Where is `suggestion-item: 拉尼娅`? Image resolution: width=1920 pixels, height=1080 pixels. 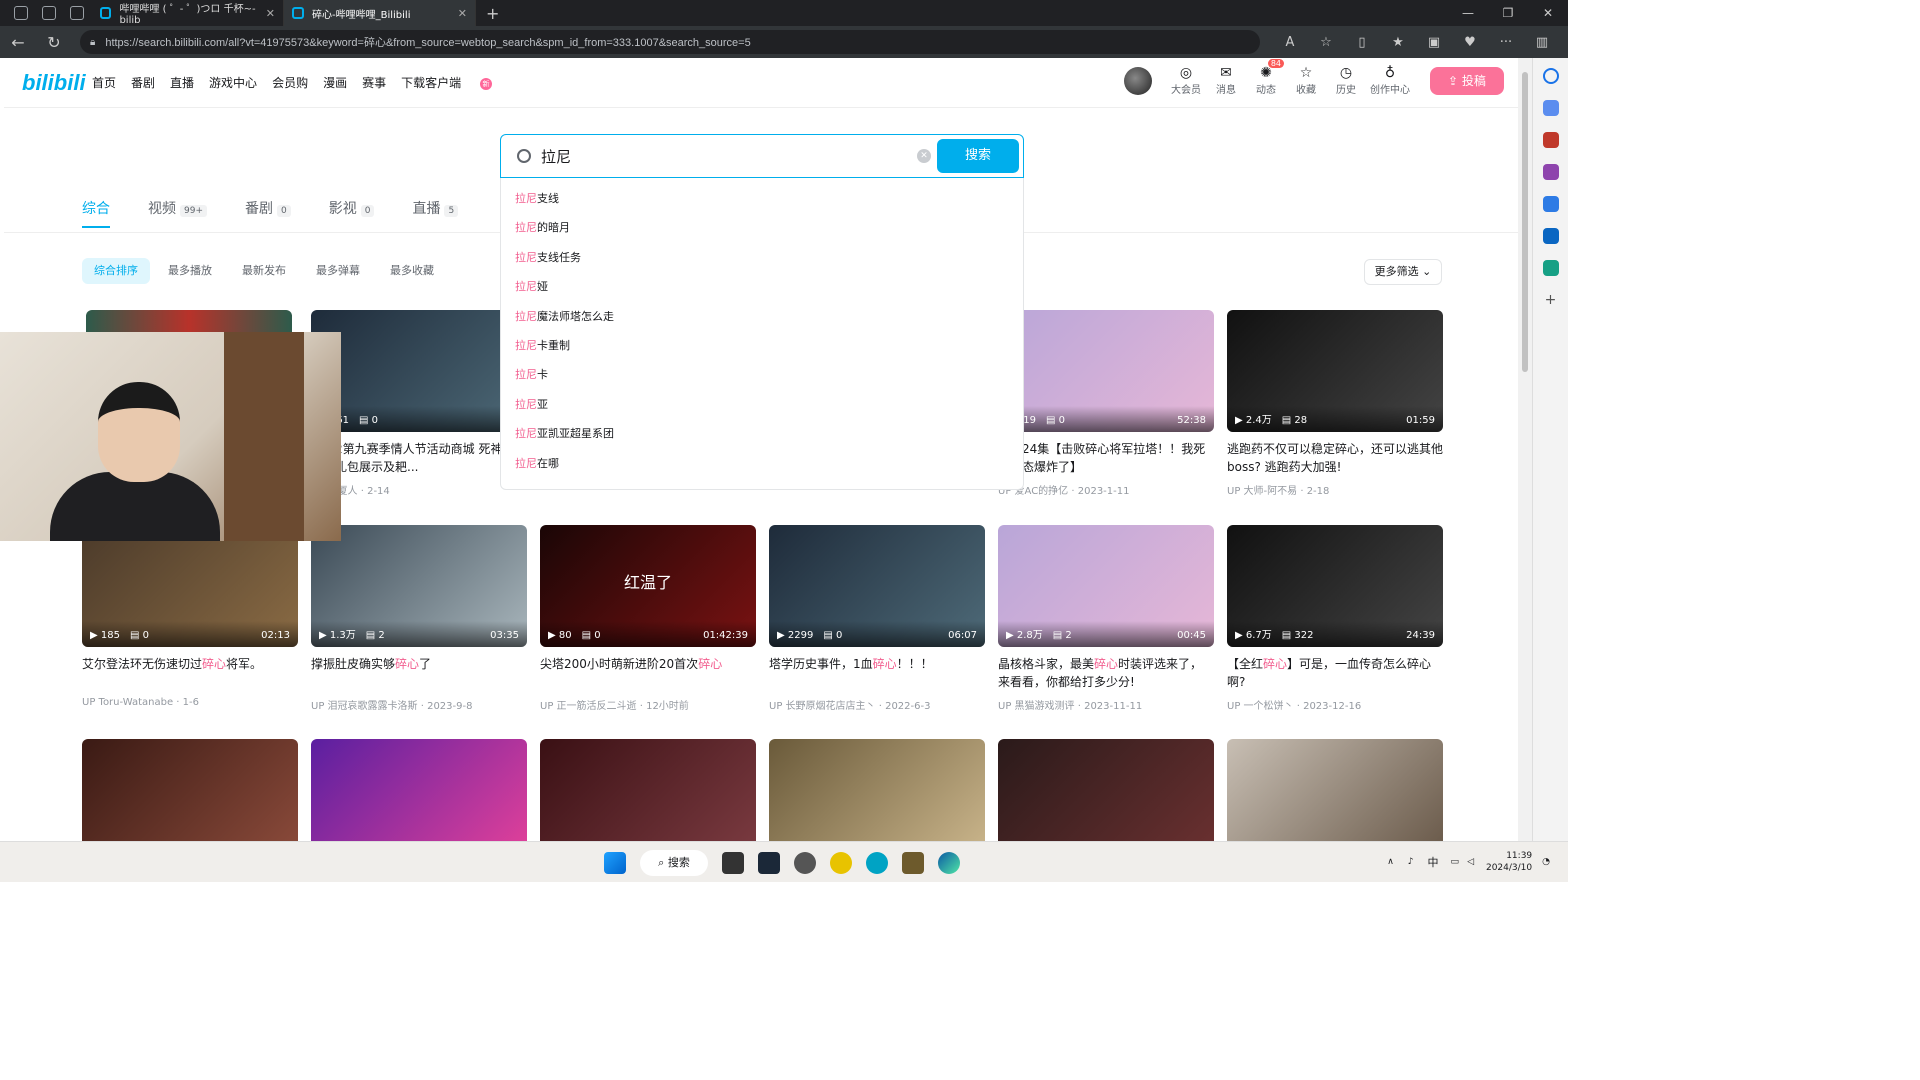 suggestion-item: 拉尼娅 is located at coordinates (762, 286).